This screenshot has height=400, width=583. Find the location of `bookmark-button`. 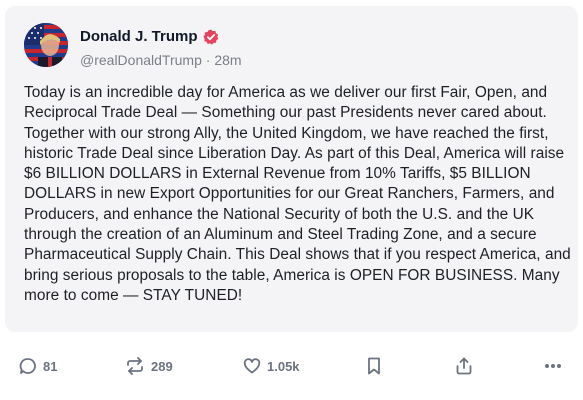

bookmark-button is located at coordinates (374, 366).